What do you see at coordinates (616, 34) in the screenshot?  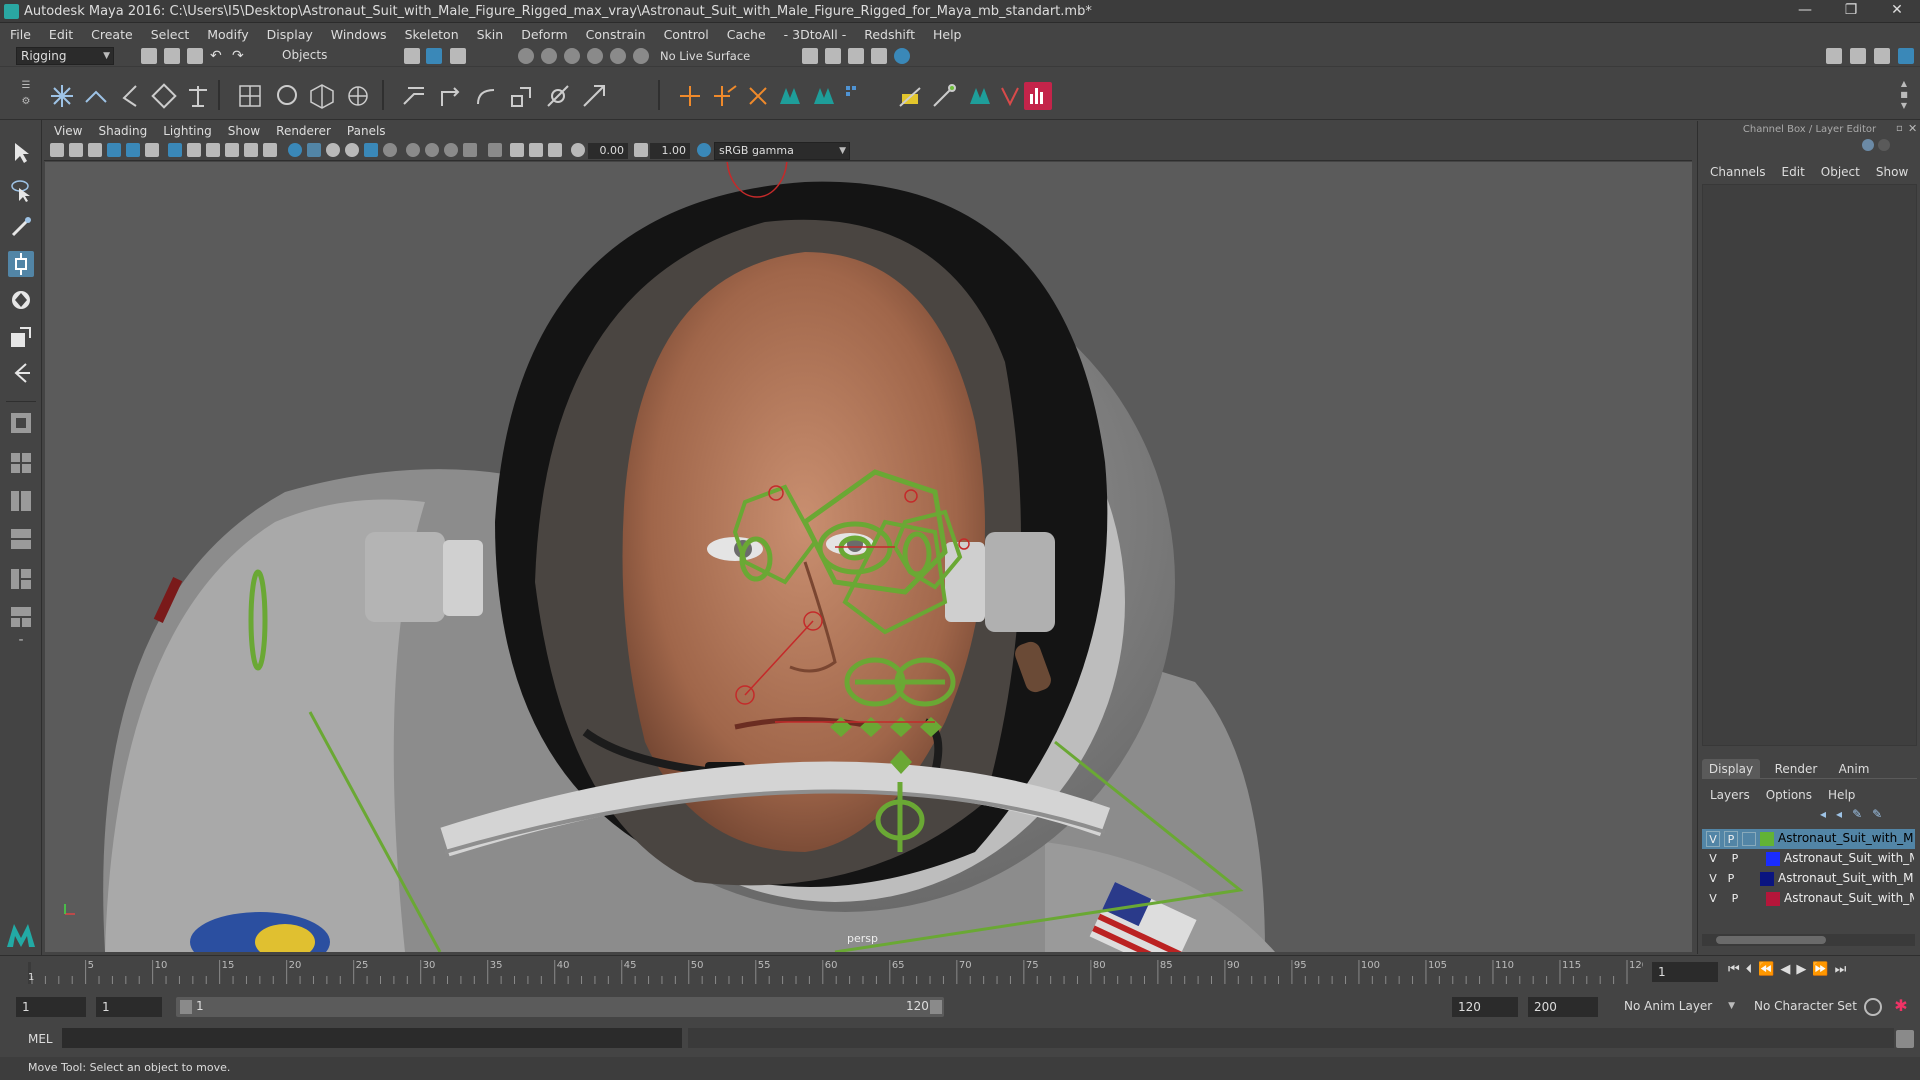 I see `menu-constrain: Constrain` at bounding box center [616, 34].